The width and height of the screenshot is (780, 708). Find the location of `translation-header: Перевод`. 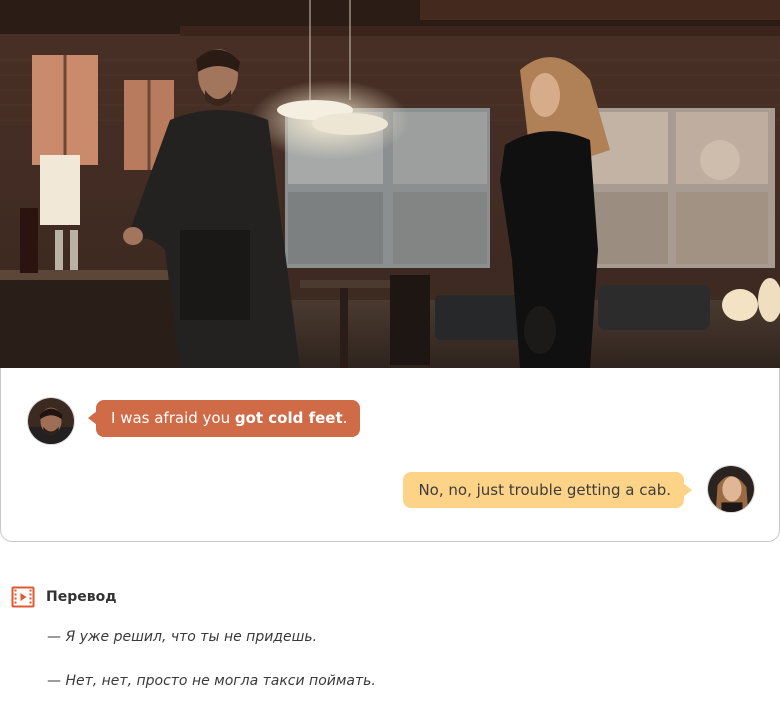

translation-header: Перевод is located at coordinates (64, 597).